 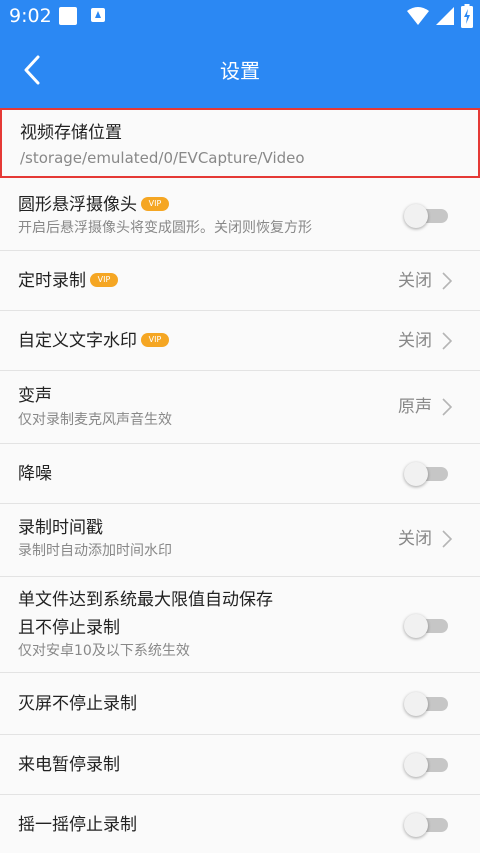 I want to click on app-bar: 设置, so click(x=240, y=70).